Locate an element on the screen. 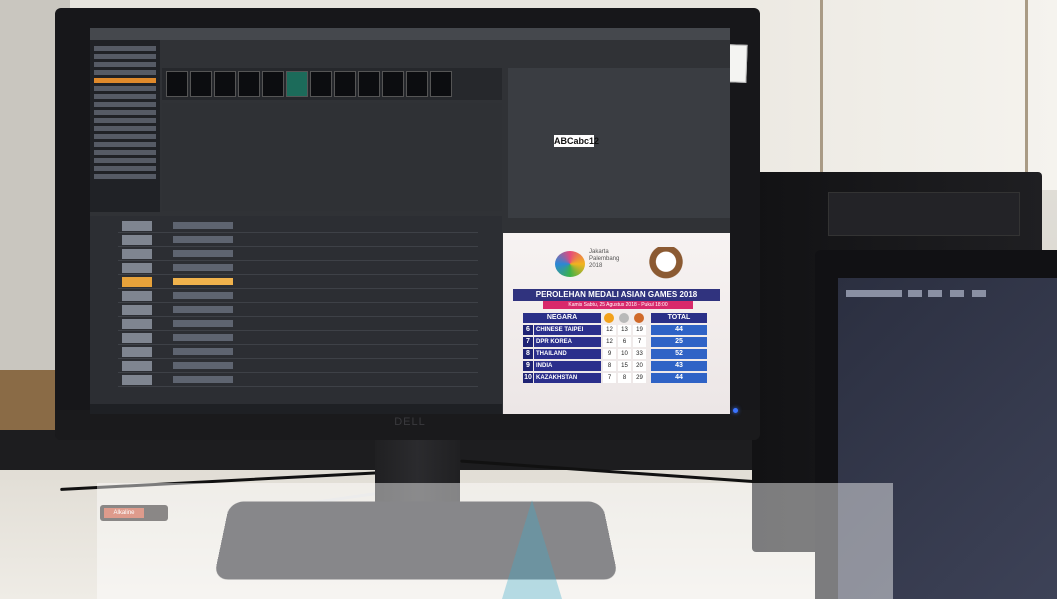  country-name: CHINESE TAIPEI is located at coordinates (567, 330).